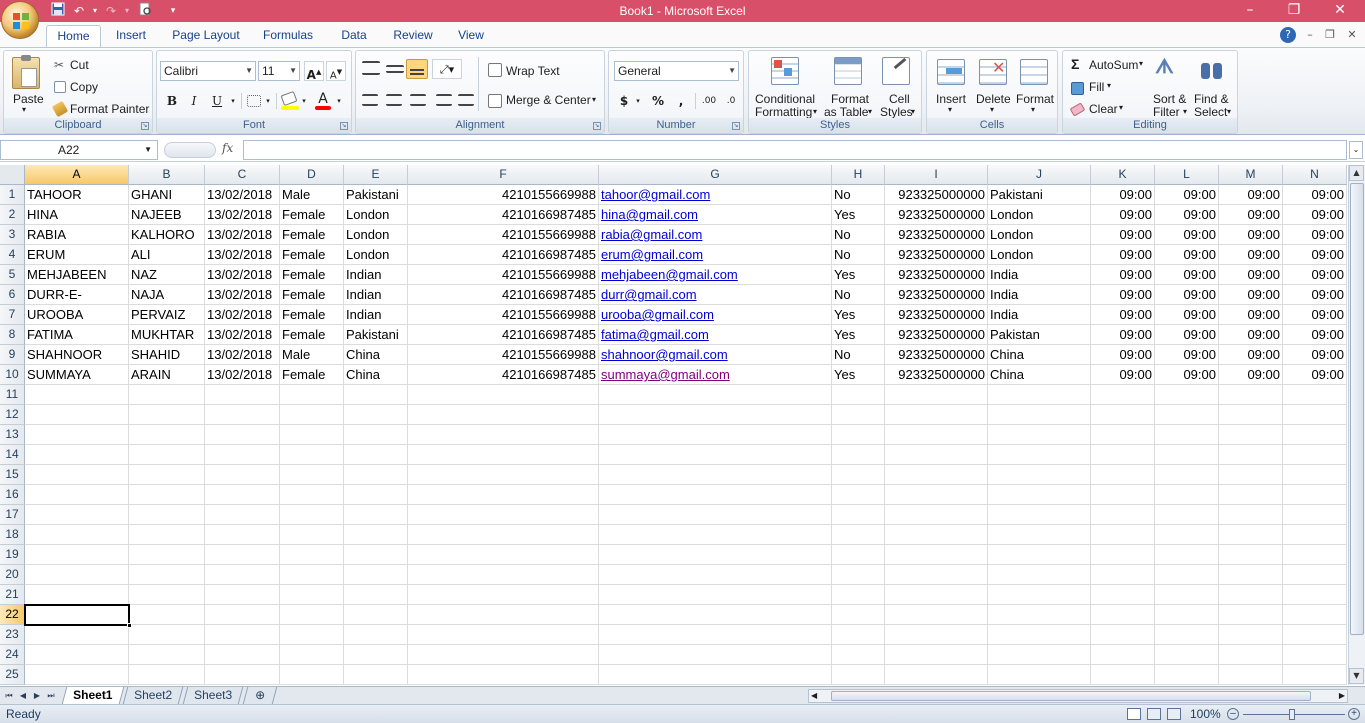 The height and width of the screenshot is (723, 1365). Describe the element at coordinates (93, 695) in the screenshot. I see `sheet-tab-sheet1: Sheet1` at that location.